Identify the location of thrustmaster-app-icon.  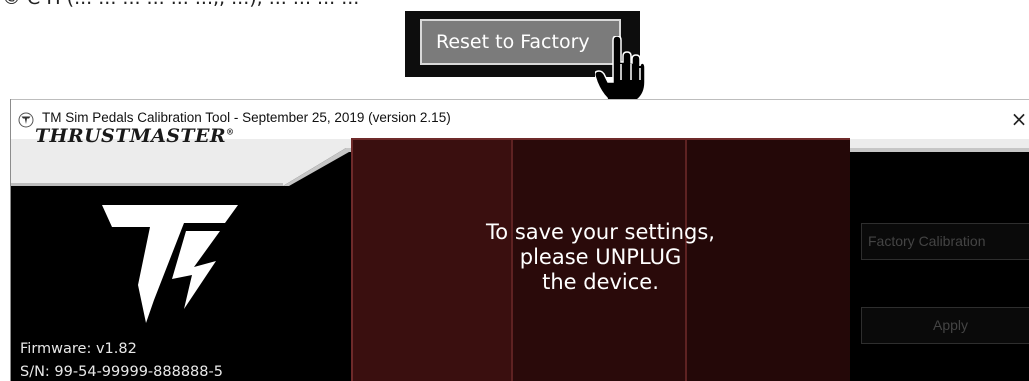
(26, 120).